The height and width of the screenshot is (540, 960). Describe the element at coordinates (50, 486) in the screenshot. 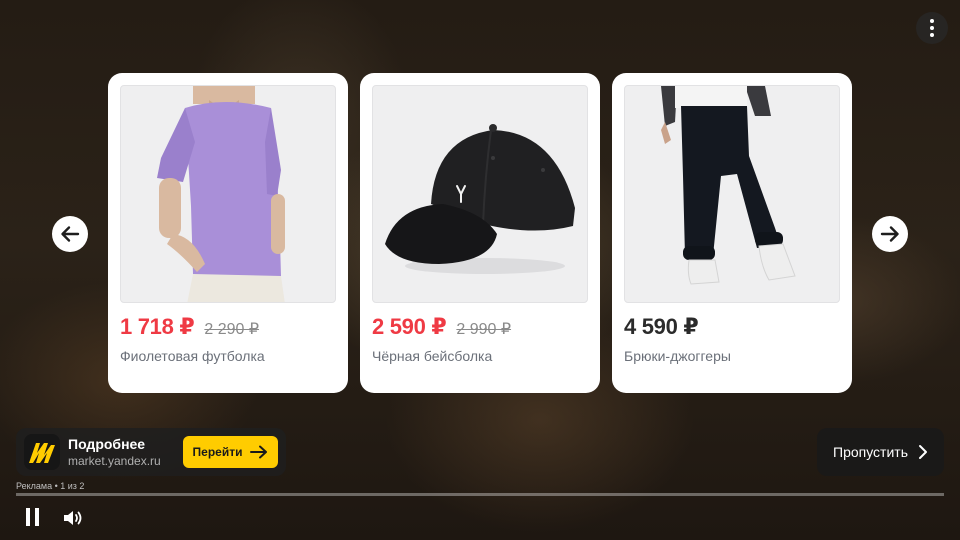

I see `ad-label: Реклама • 1 из 2` at that location.